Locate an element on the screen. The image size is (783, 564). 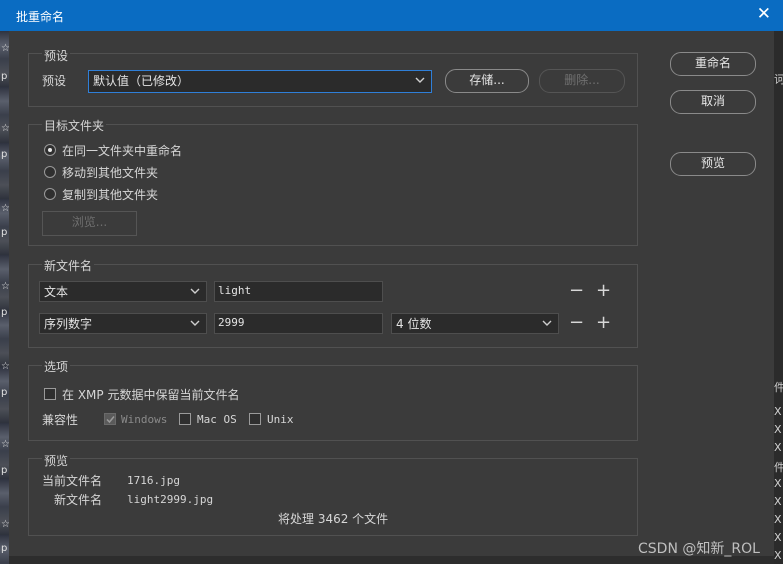
radio-move-folder is located at coordinates (50, 172).